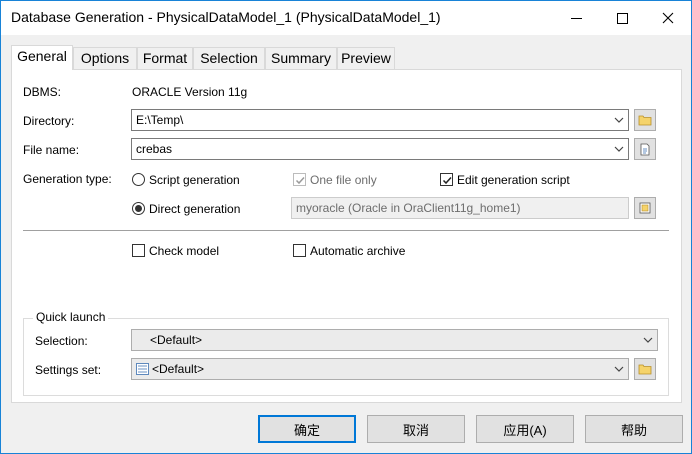  I want to click on script-generation-label: Script generation, so click(194, 180).